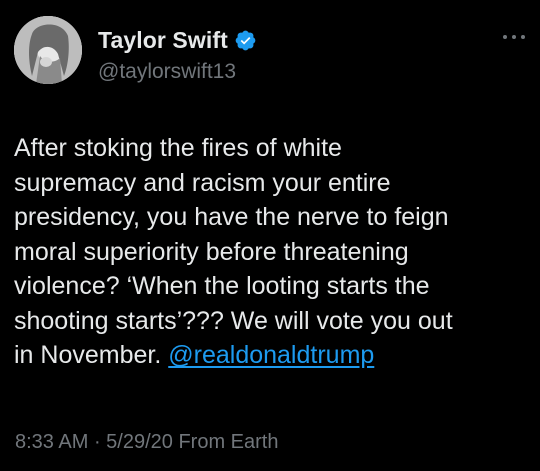 The image size is (540, 471). What do you see at coordinates (245, 40) in the screenshot?
I see `verified-badge-icon` at bounding box center [245, 40].